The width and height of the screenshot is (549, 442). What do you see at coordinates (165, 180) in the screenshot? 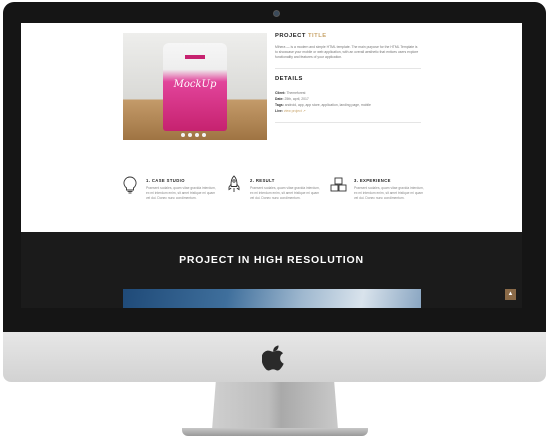
I see `feature-title: 1. CASE STUDIO` at bounding box center [165, 180].